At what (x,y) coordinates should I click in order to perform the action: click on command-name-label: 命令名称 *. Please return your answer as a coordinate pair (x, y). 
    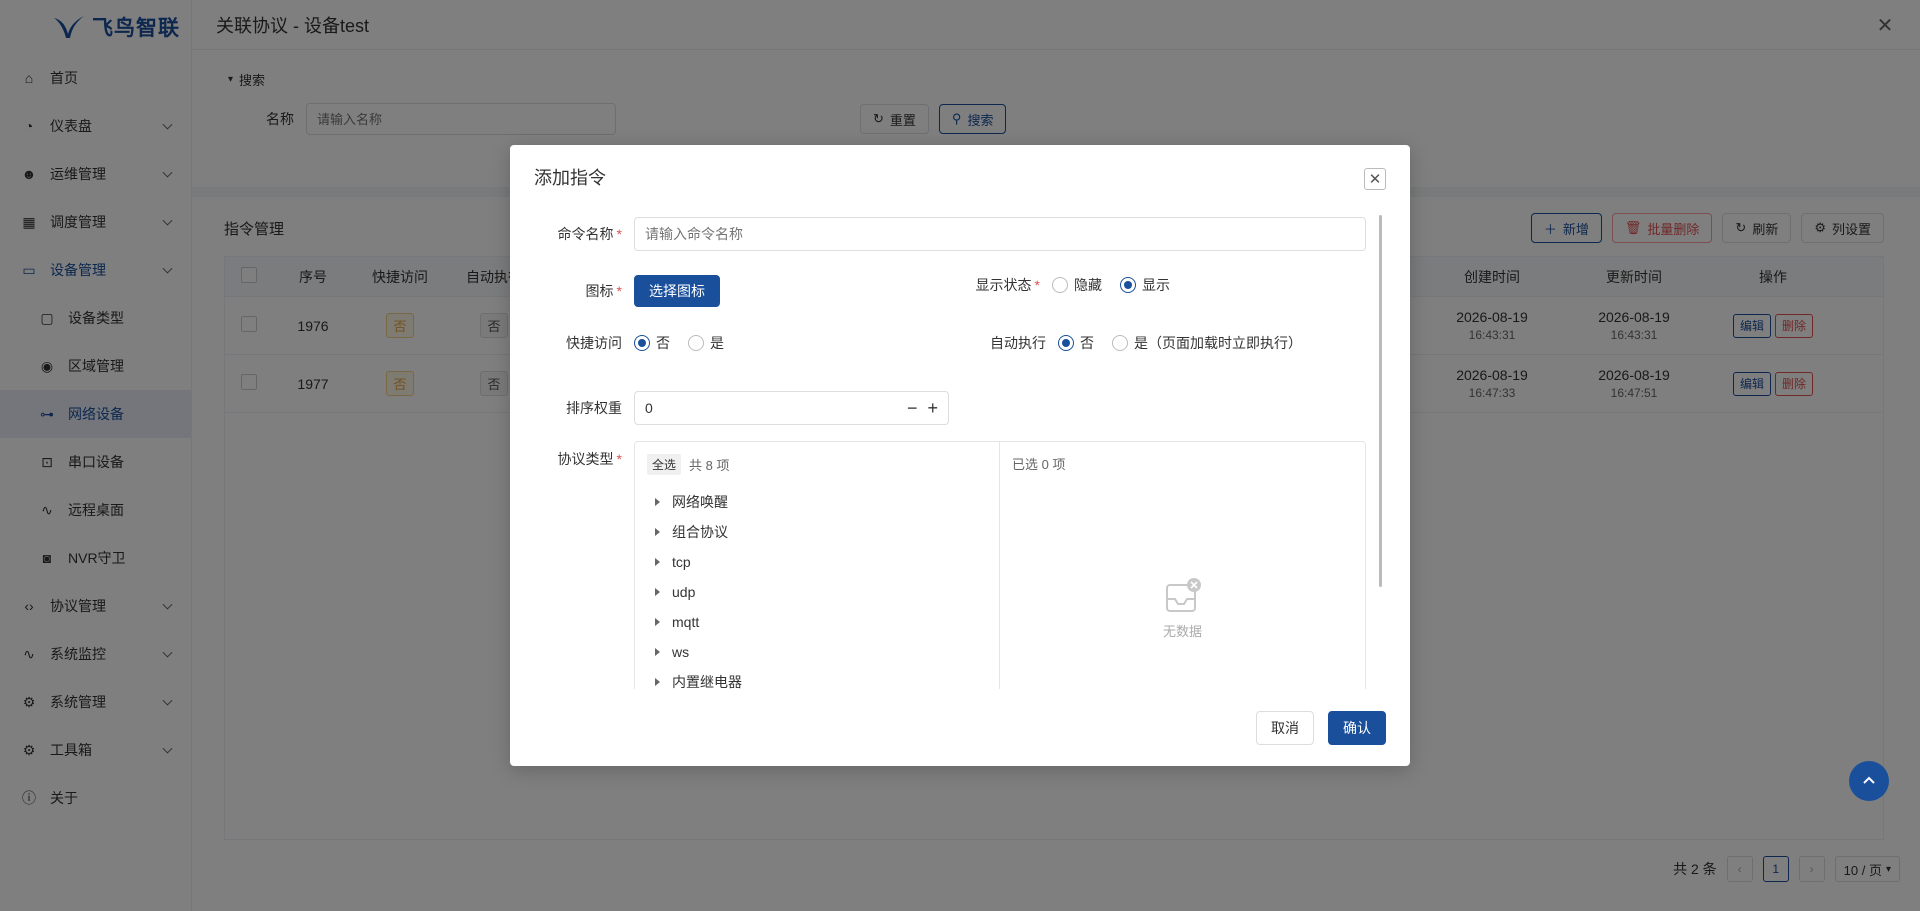
    Looking at the image, I should click on (589, 234).